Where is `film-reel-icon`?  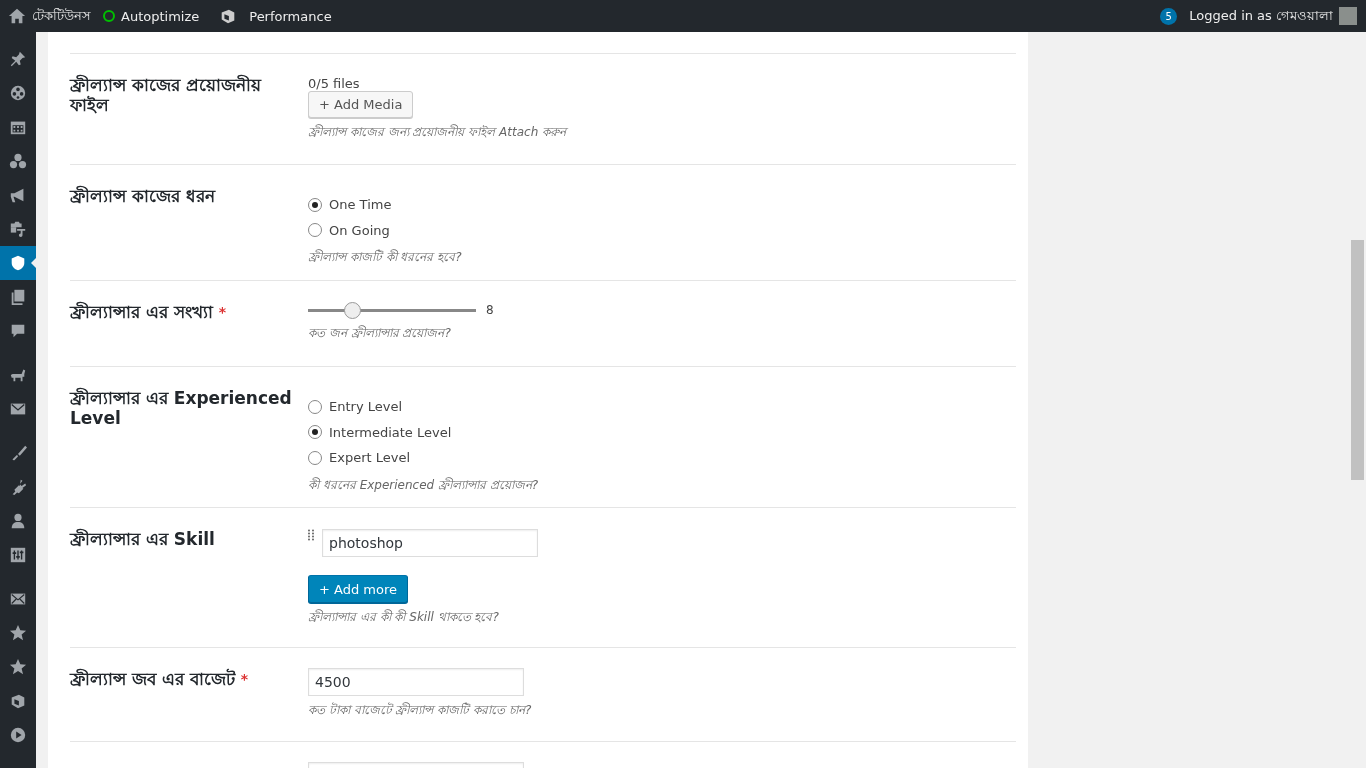 film-reel-icon is located at coordinates (18, 93).